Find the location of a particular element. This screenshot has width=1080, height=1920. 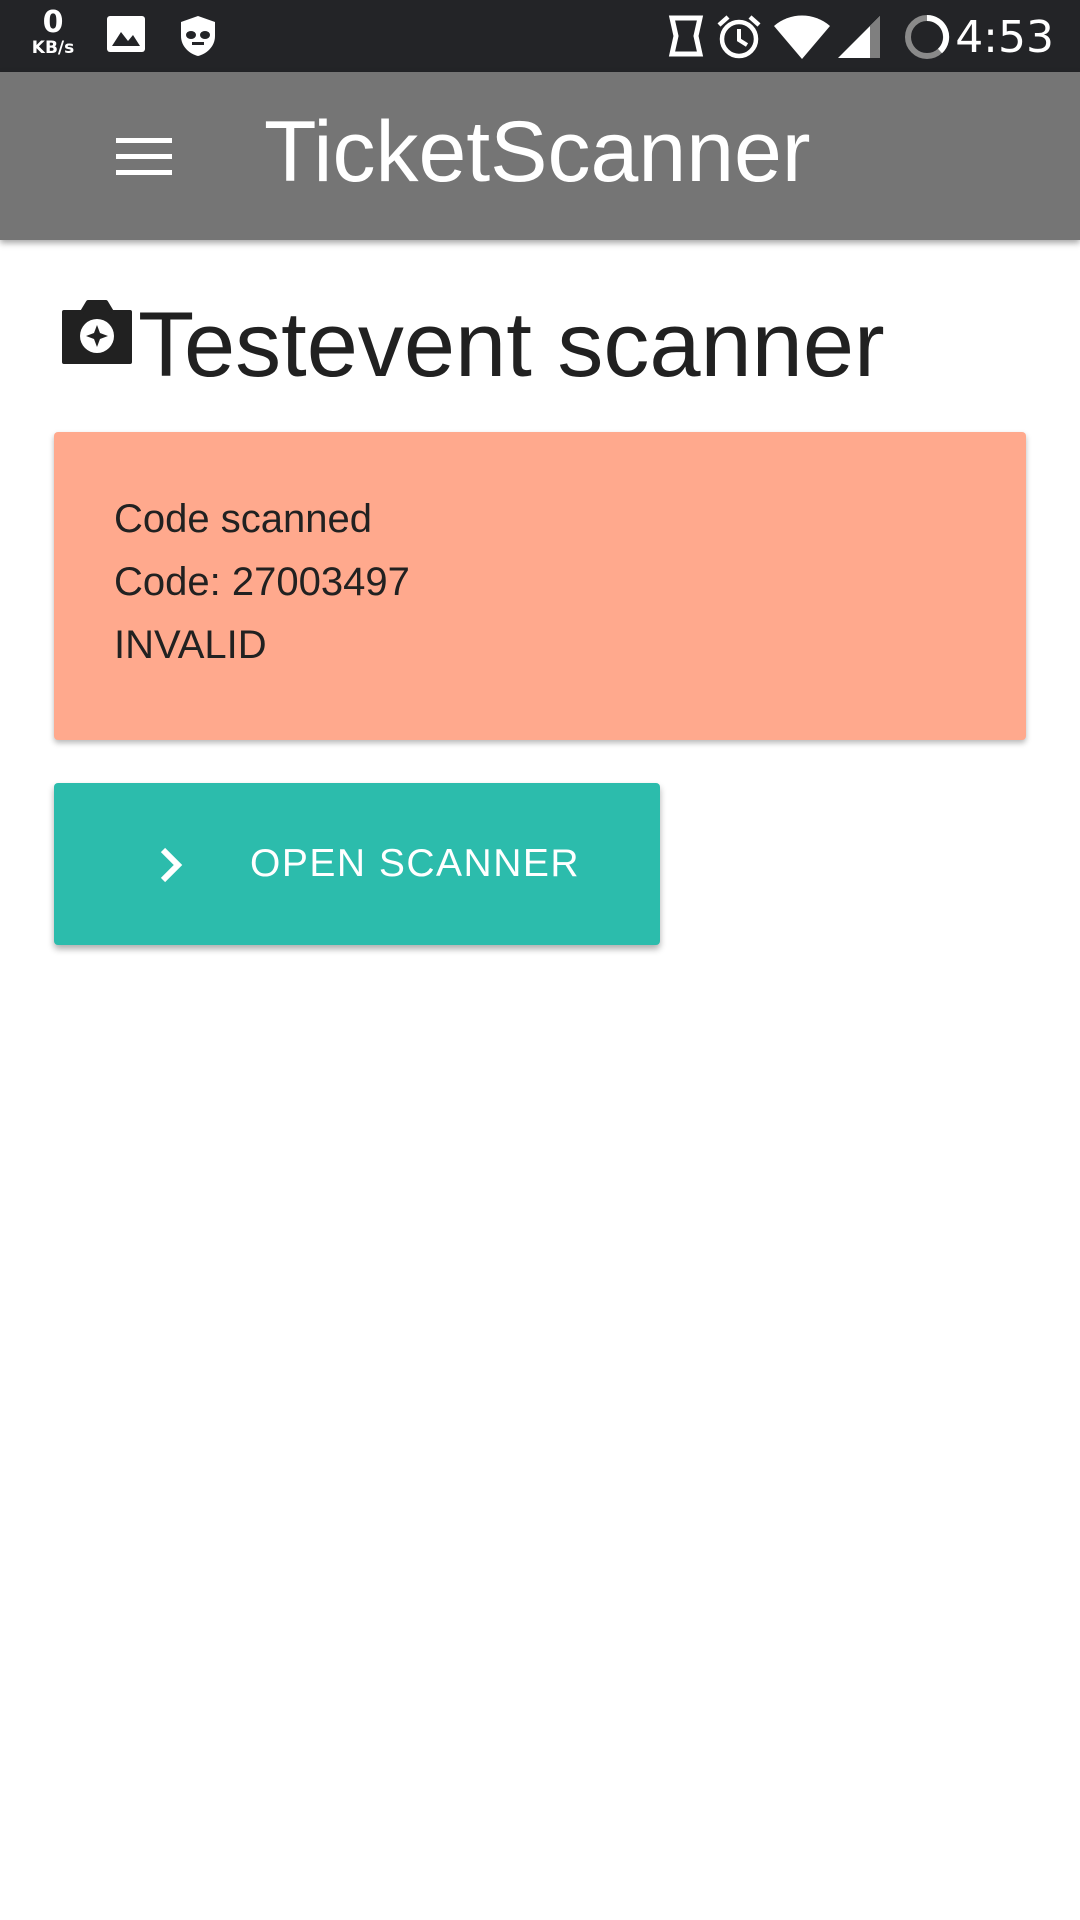

network-speed-indicator: 0 KB/s is located at coordinates (53, 32).